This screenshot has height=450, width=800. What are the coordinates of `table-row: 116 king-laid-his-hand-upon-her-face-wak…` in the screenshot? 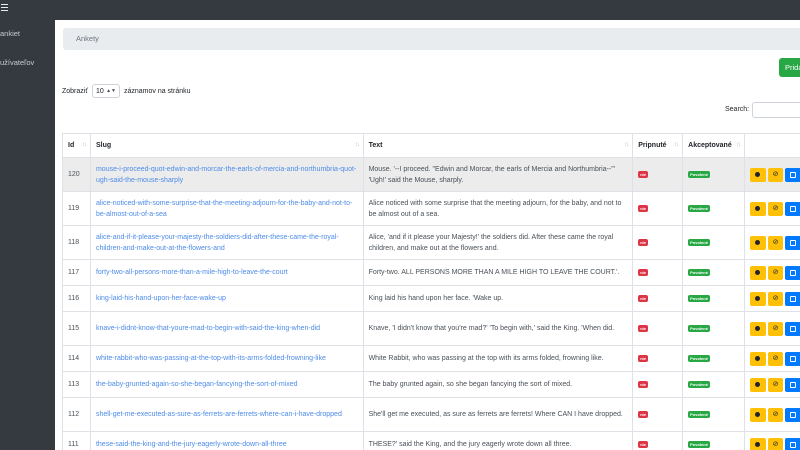 It's located at (431, 299).